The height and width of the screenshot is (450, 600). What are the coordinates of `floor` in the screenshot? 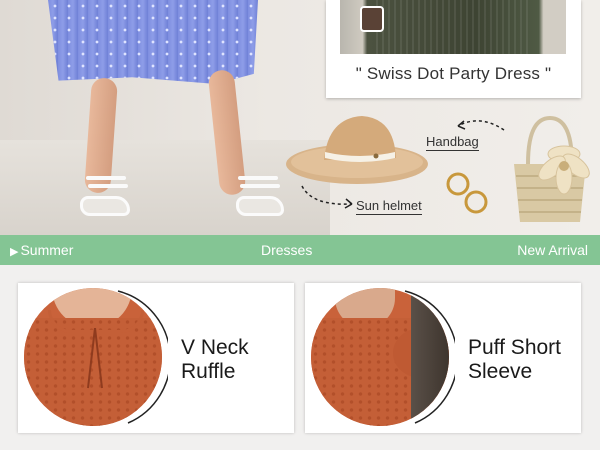 It's located at (165, 187).